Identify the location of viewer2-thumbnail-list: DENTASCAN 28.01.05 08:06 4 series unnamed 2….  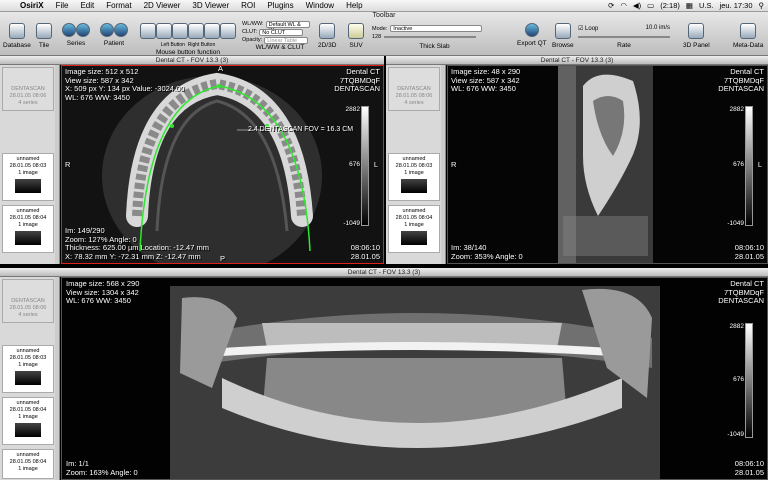
(416, 164).